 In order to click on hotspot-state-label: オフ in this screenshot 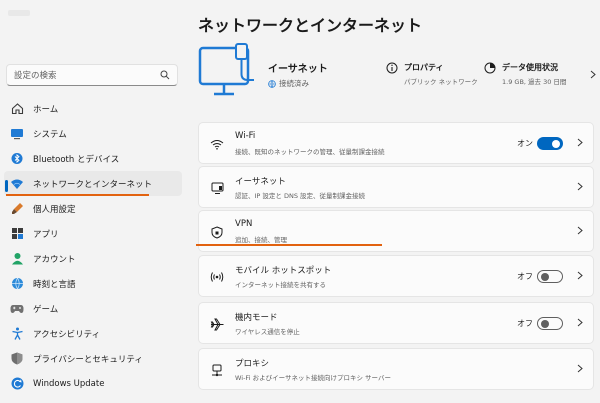, I will do `click(525, 276)`.